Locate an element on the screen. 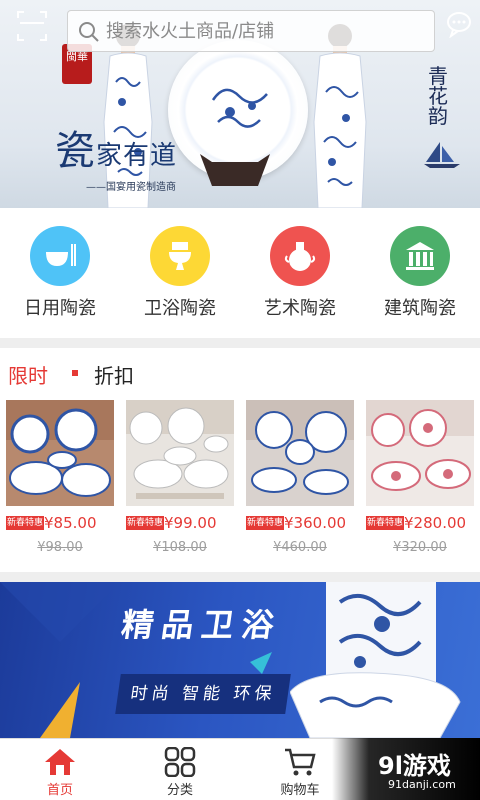  price-row: 新春特惠¥85.00 is located at coordinates (60, 523).